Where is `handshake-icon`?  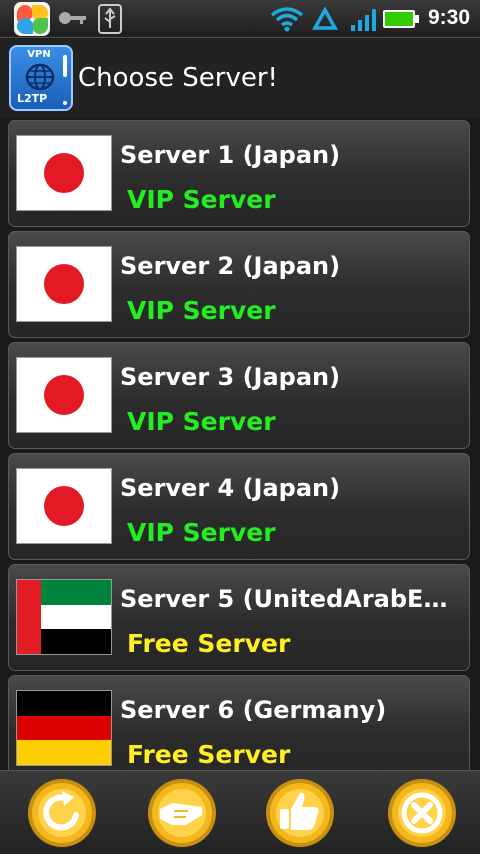
handshake-icon is located at coordinates (182, 813).